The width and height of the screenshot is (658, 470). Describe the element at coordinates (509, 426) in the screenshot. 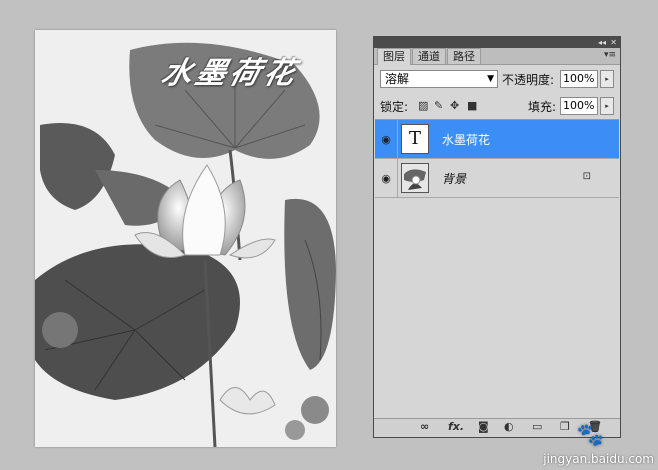

I see `adjustment-icon: ◐` at that location.